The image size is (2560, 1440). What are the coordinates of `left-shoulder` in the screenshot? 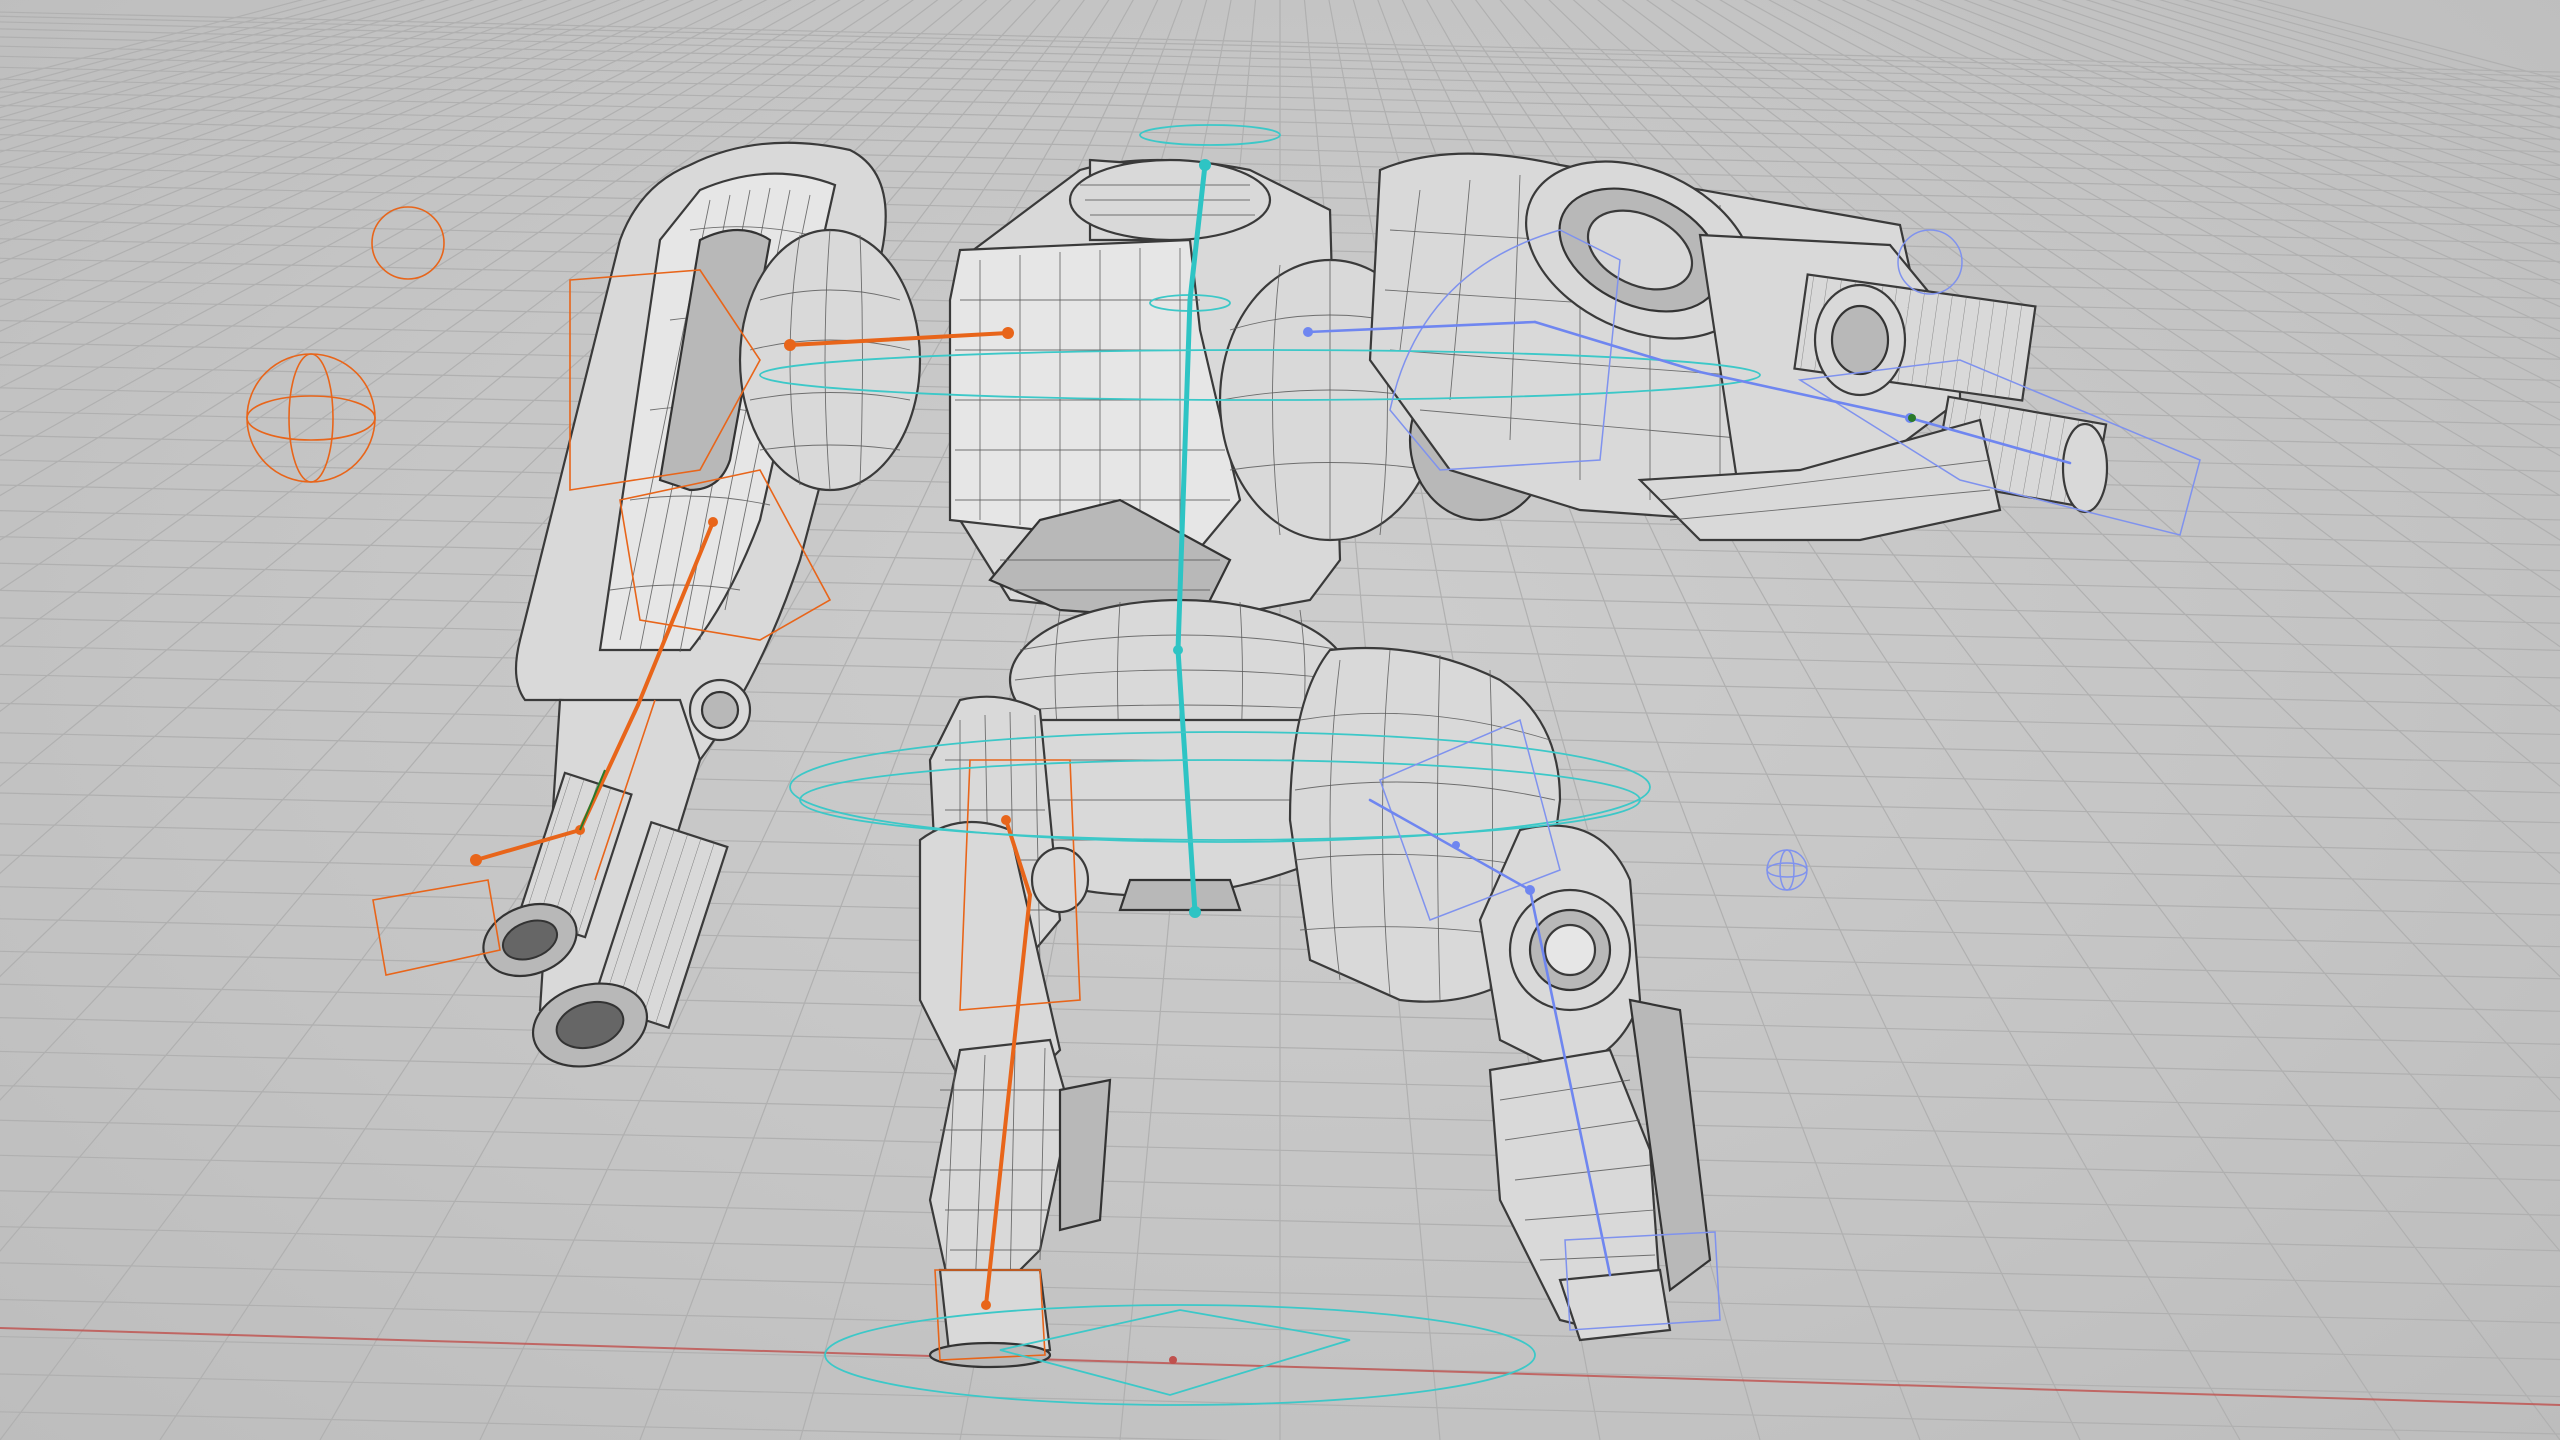 It's located at (830, 360).